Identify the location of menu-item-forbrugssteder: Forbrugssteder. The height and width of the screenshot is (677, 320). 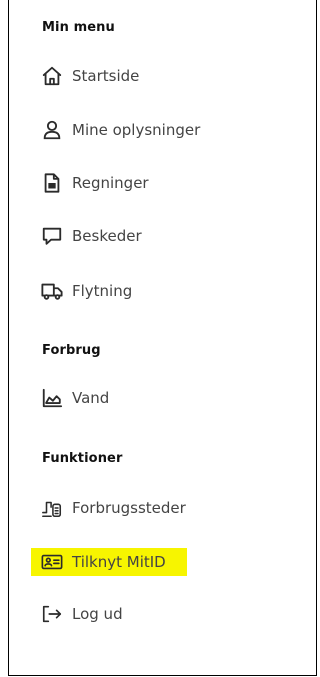
(113, 508).